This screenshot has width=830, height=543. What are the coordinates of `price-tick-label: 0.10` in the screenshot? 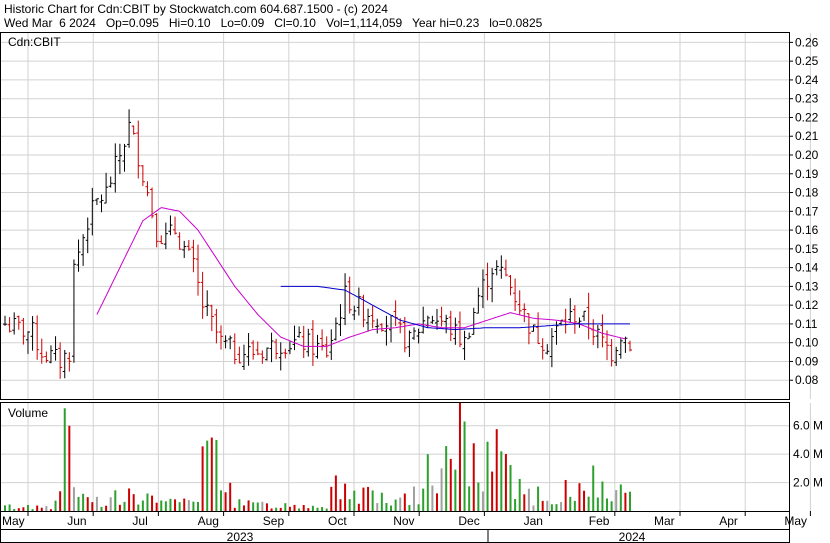 It's located at (807, 343).